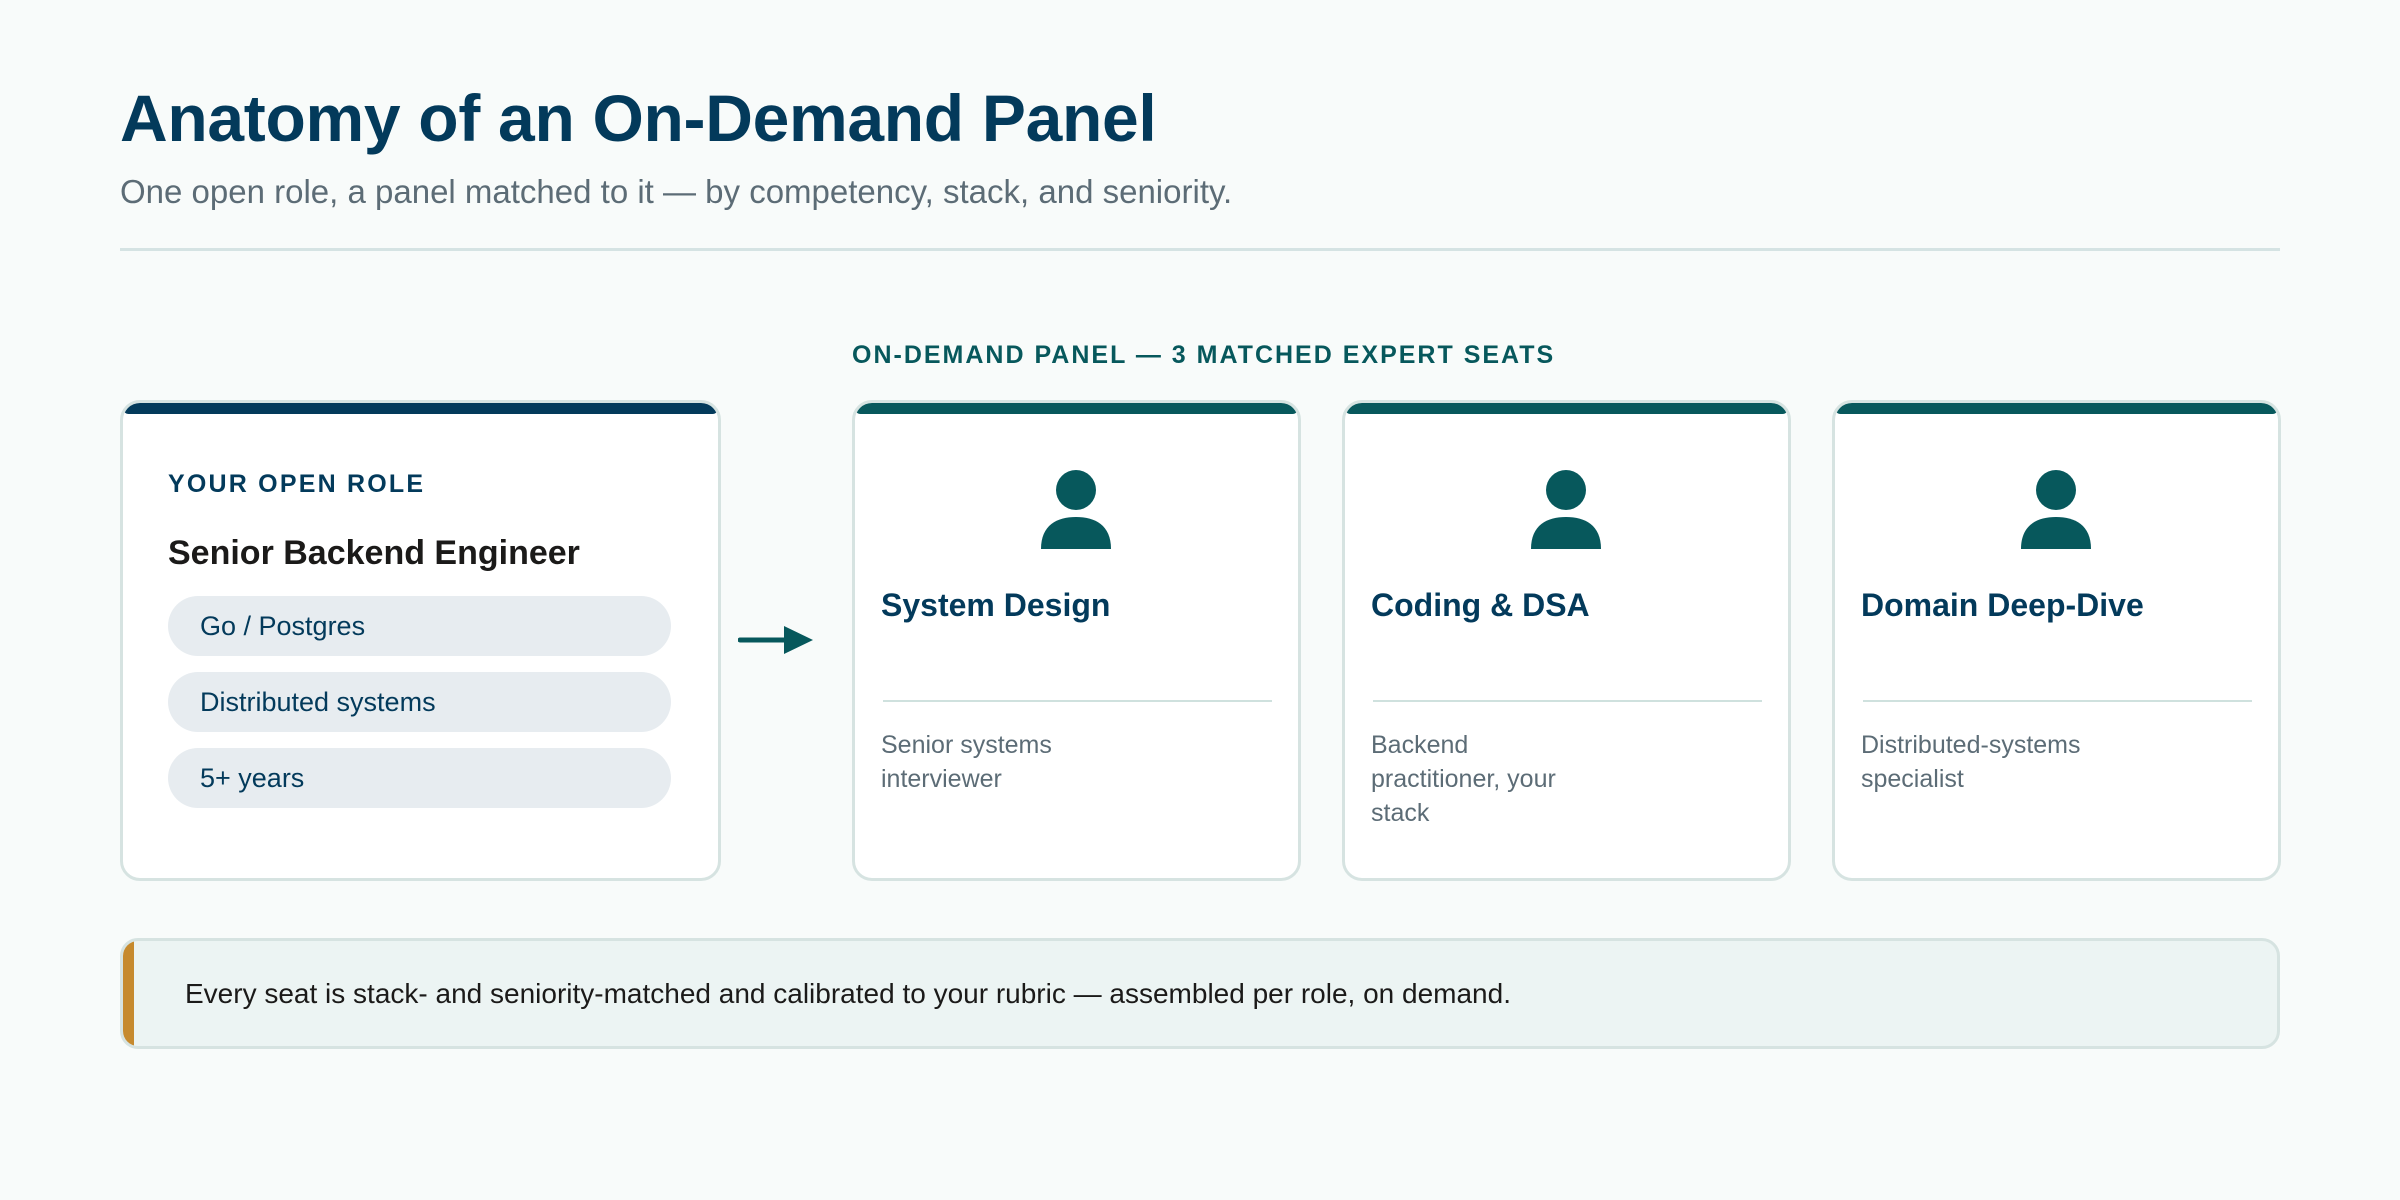 This screenshot has height=1200, width=2400. Describe the element at coordinates (419, 778) in the screenshot. I see `role-tag-experience: 5+ years` at that location.